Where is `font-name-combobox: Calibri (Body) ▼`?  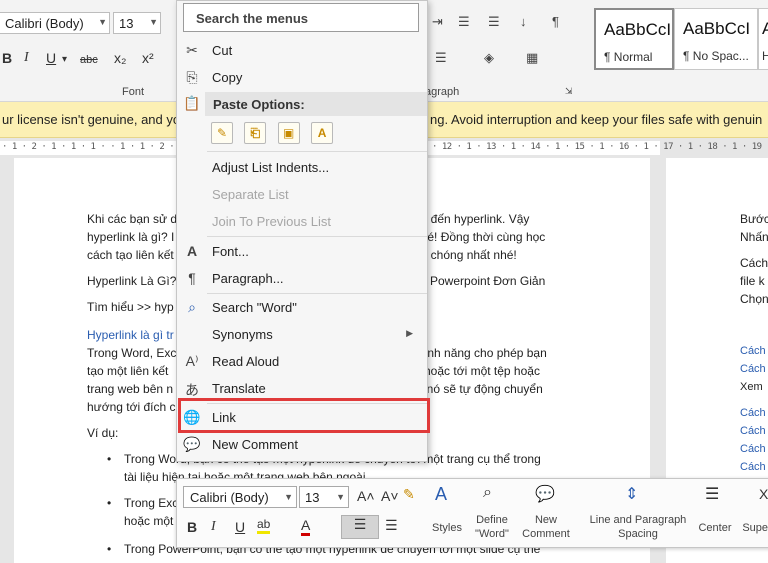
font-name-combobox: Calibri (Body) ▼ is located at coordinates (55, 23).